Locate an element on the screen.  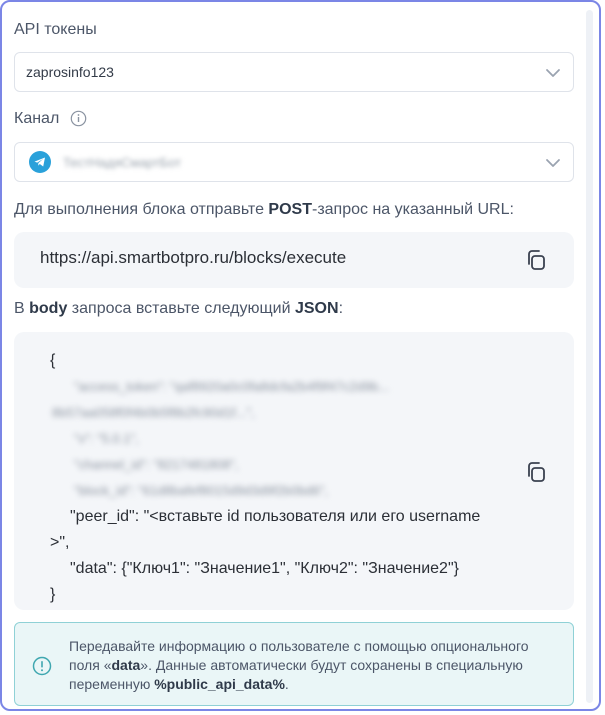
body-instruction: В body запроса вставьте следующий JSON: is located at coordinates (178, 309).